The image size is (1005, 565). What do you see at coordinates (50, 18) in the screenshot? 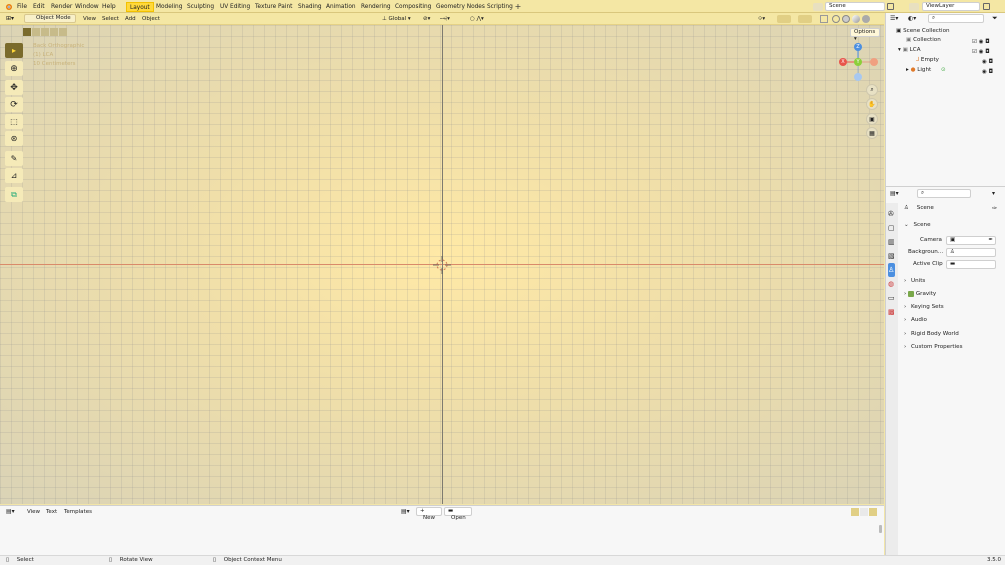
I see `mode-dropdown: Object Mode` at bounding box center [50, 18].